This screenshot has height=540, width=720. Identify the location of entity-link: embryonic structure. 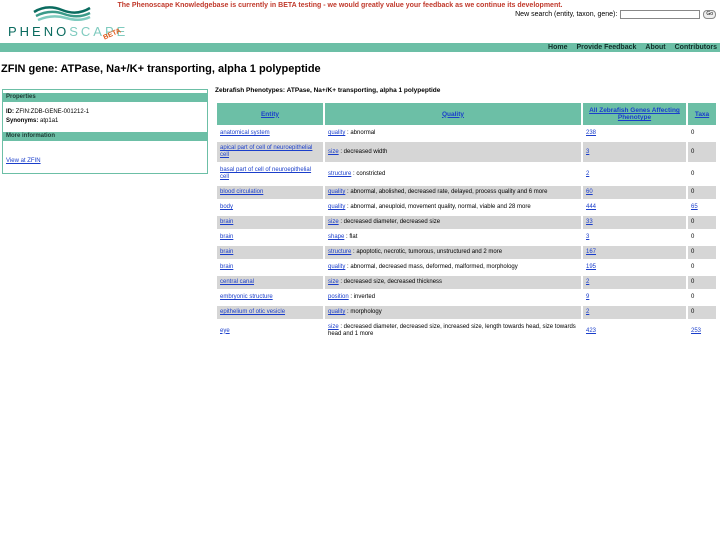
(246, 297).